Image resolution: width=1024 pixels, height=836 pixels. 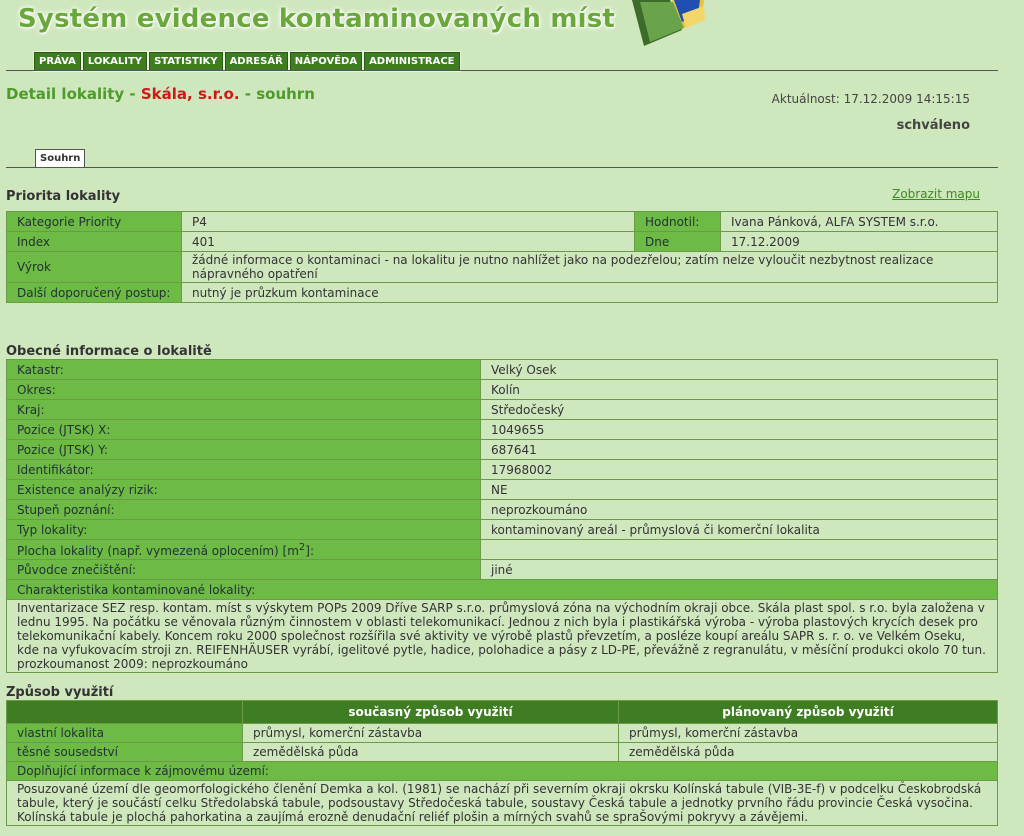 What do you see at coordinates (859, 241) in the screenshot?
I see `date-value: 17.12.2009` at bounding box center [859, 241].